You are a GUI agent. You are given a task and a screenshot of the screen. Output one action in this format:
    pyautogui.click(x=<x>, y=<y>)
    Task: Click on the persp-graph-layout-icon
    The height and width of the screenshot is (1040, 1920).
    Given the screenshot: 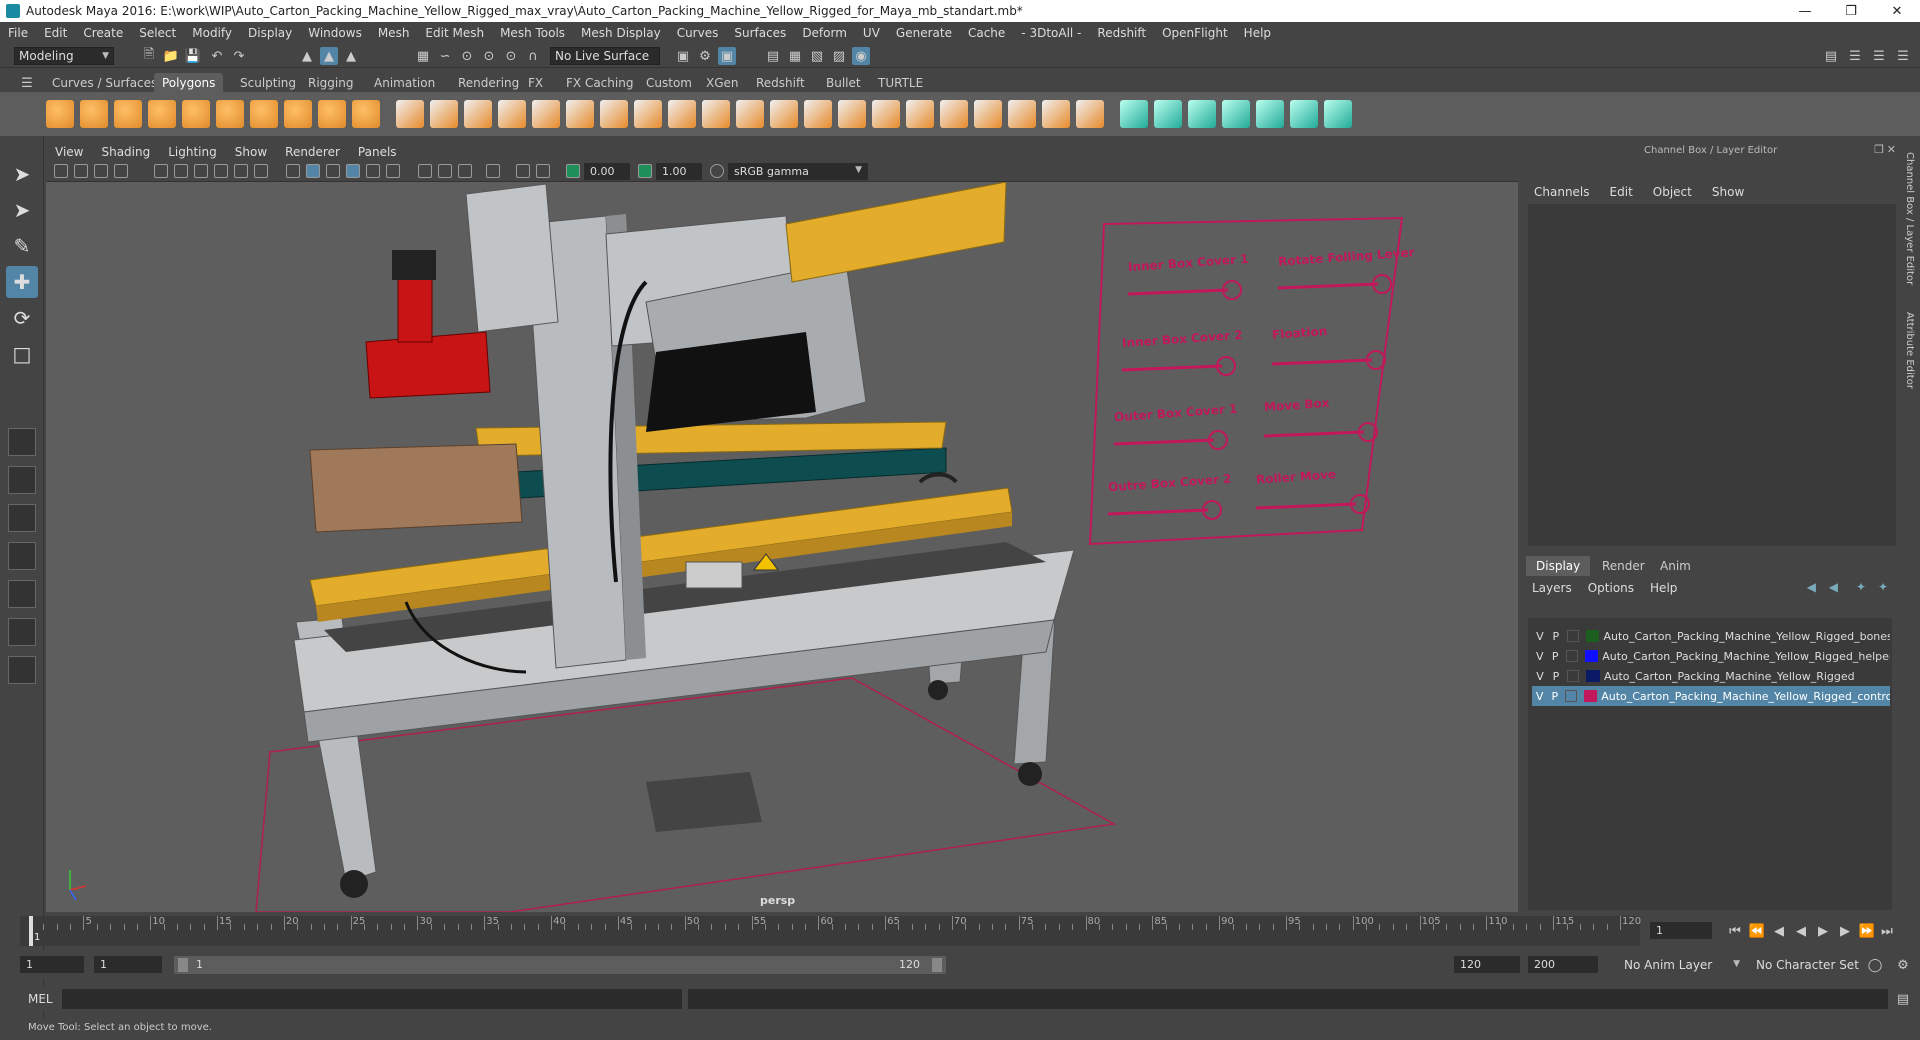 What is the action you would take?
    pyautogui.click(x=22, y=556)
    